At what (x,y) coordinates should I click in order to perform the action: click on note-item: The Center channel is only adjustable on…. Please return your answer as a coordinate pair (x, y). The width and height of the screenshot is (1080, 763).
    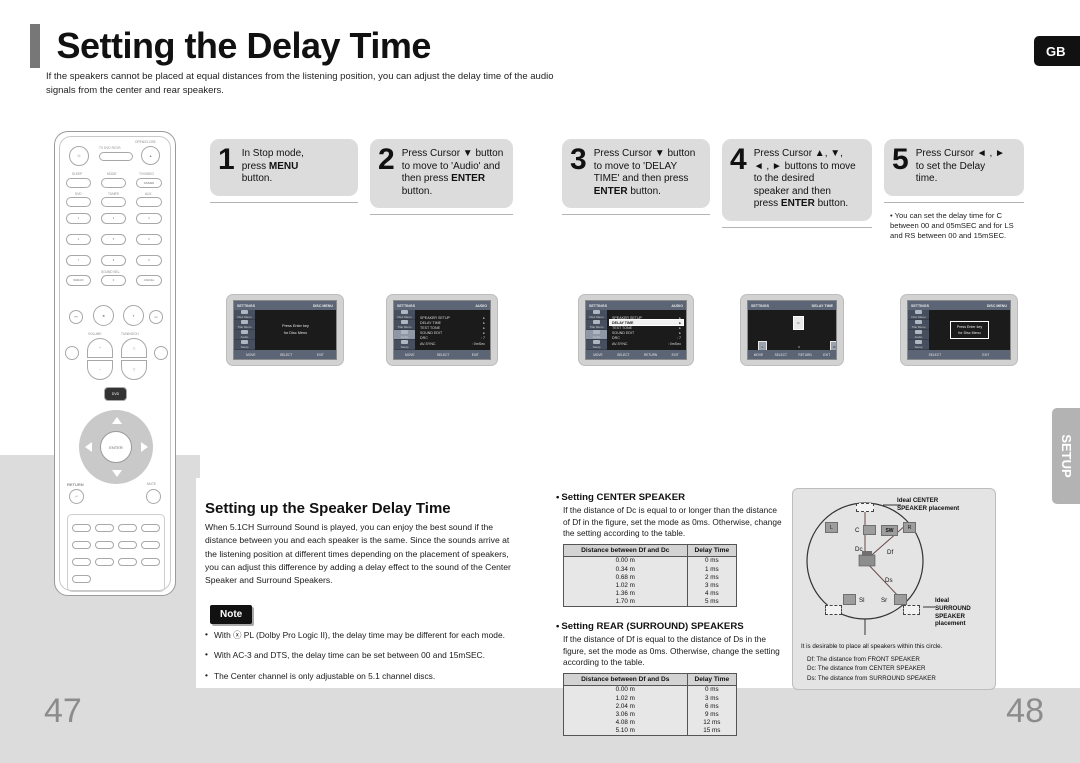
    Looking at the image, I should click on (365, 676).